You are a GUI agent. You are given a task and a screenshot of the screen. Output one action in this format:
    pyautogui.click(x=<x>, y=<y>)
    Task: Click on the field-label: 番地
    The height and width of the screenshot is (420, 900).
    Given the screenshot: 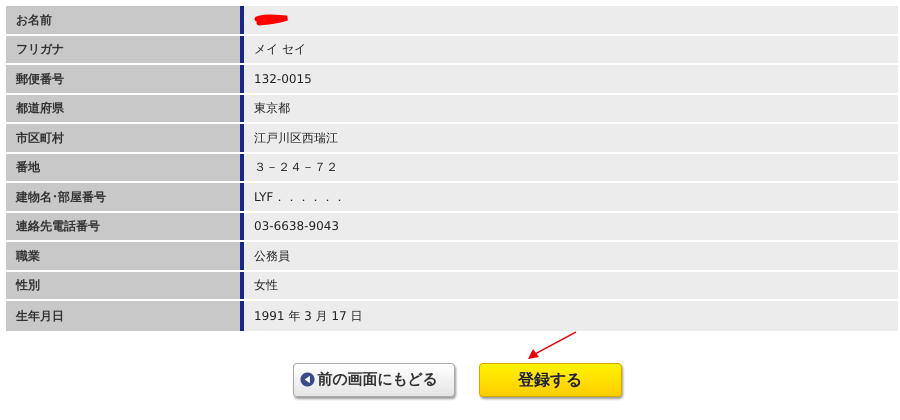 What is the action you would take?
    pyautogui.click(x=123, y=167)
    